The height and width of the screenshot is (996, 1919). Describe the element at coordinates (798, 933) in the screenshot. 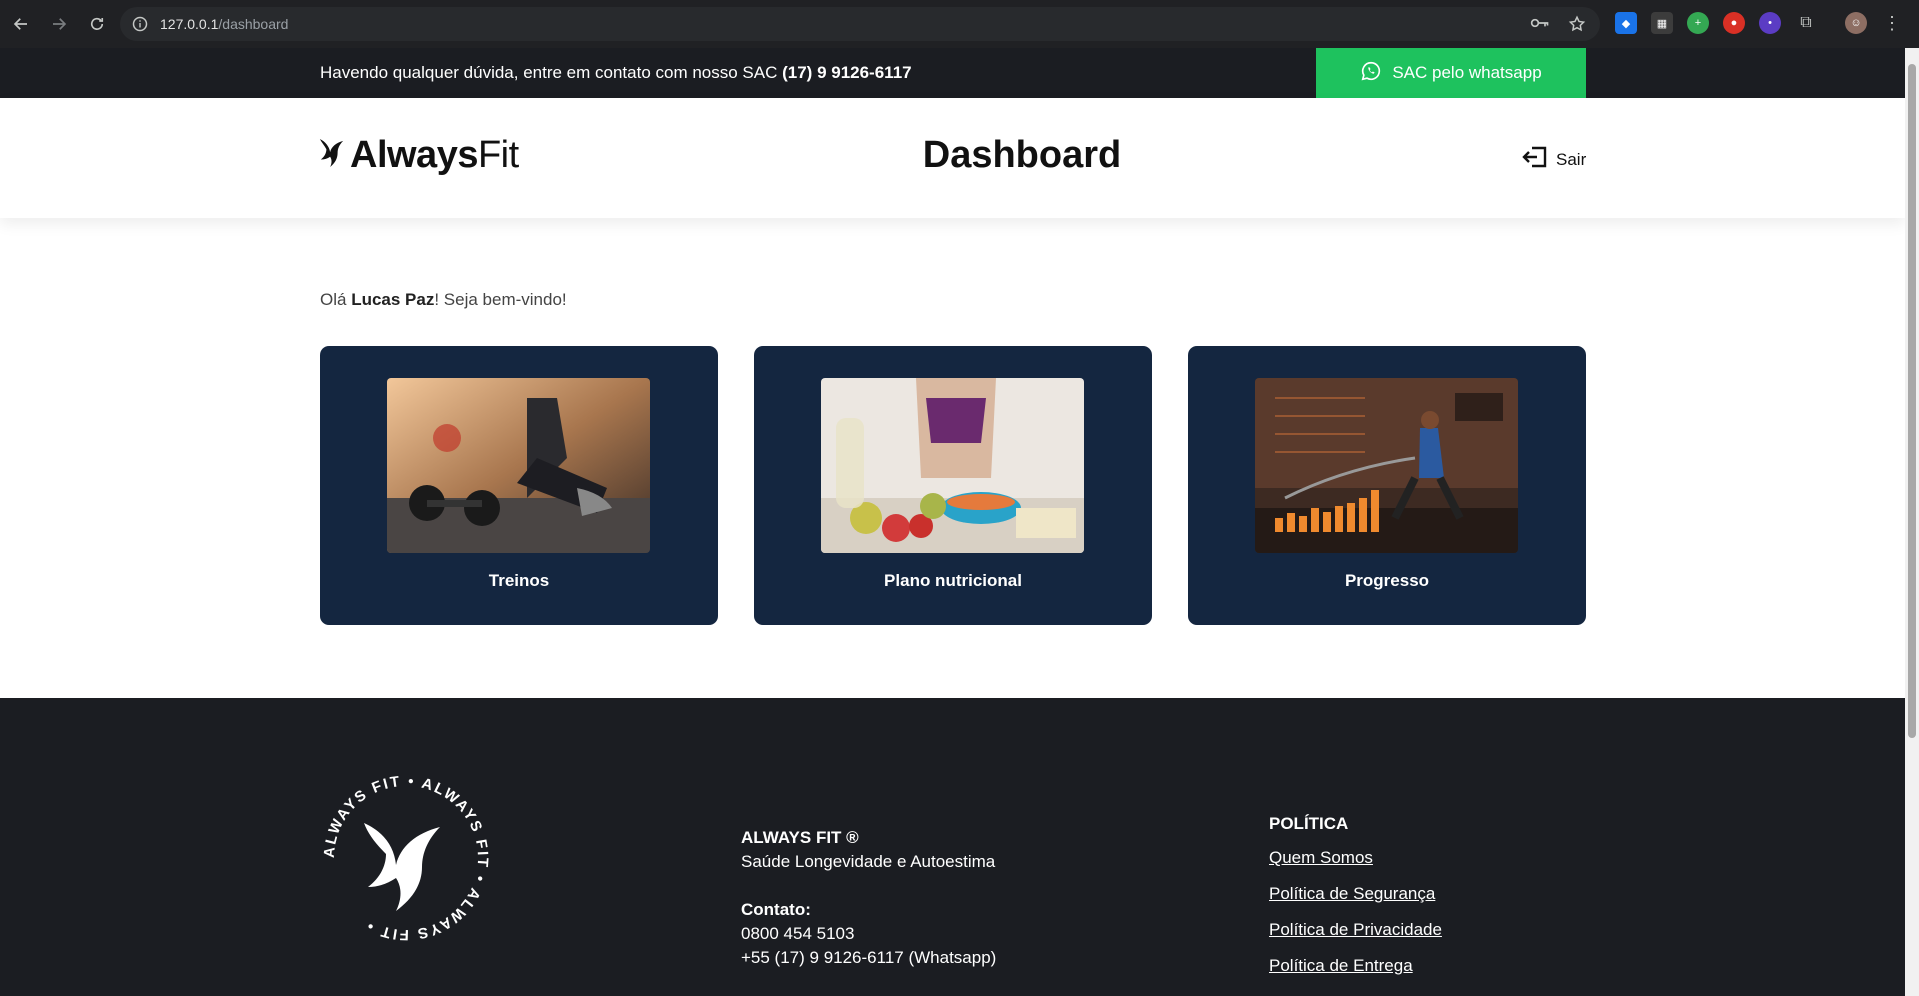

I see `footer-phone: 0800 454 5103` at that location.